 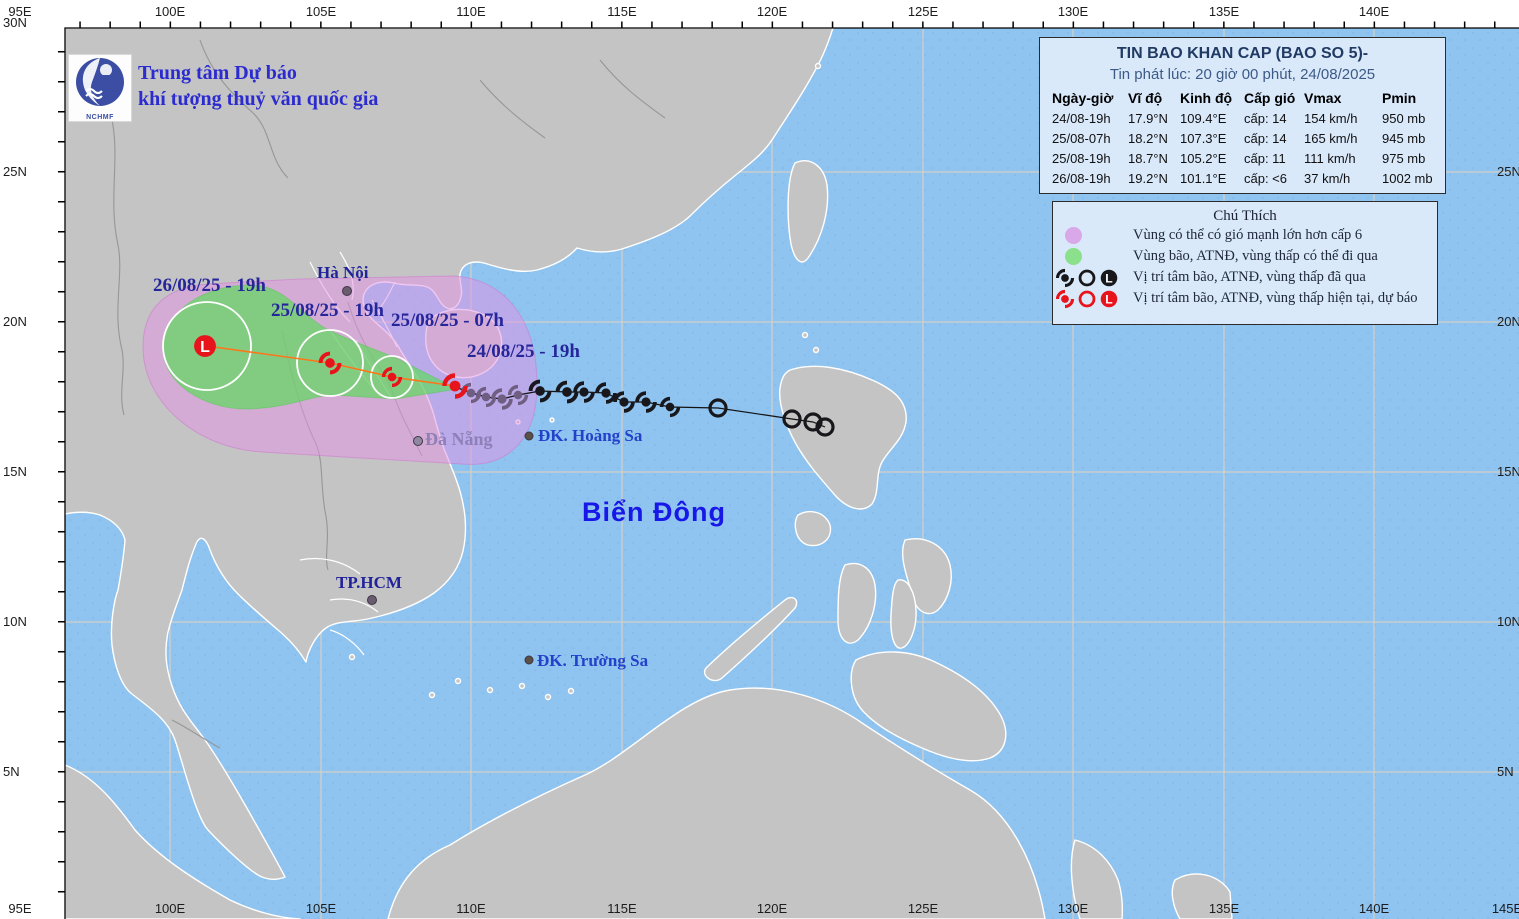 What do you see at coordinates (372, 600) in the screenshot?
I see `hcm-dot` at bounding box center [372, 600].